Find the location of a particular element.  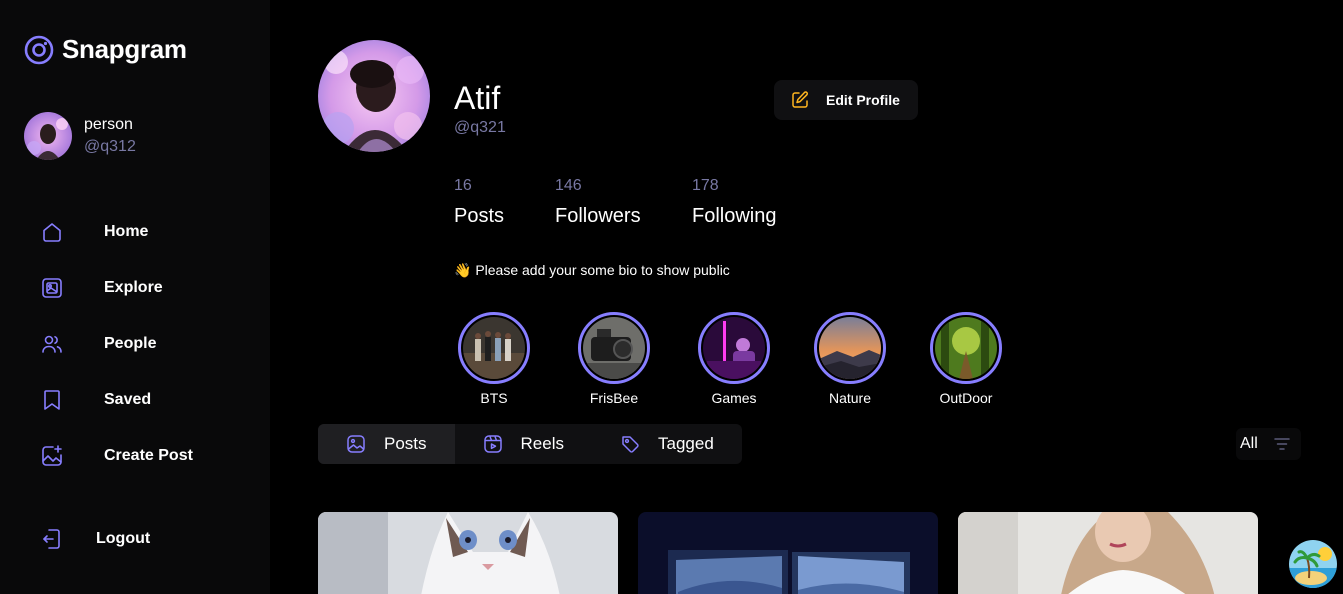

highlight-outdoor: OutDoor is located at coordinates (966, 359).